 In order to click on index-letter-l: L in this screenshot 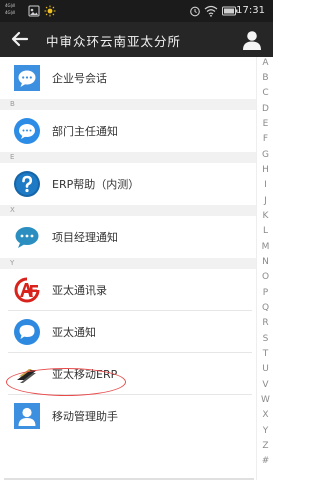, I will do `click(265, 231)`.